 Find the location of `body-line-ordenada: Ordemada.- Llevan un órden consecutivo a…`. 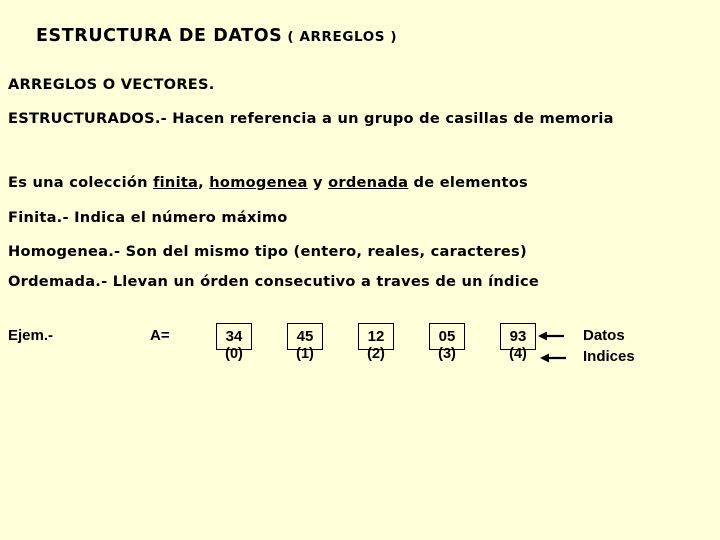

body-line-ordenada: Ordemada.- Llevan un órden consecutivo a… is located at coordinates (273, 281).